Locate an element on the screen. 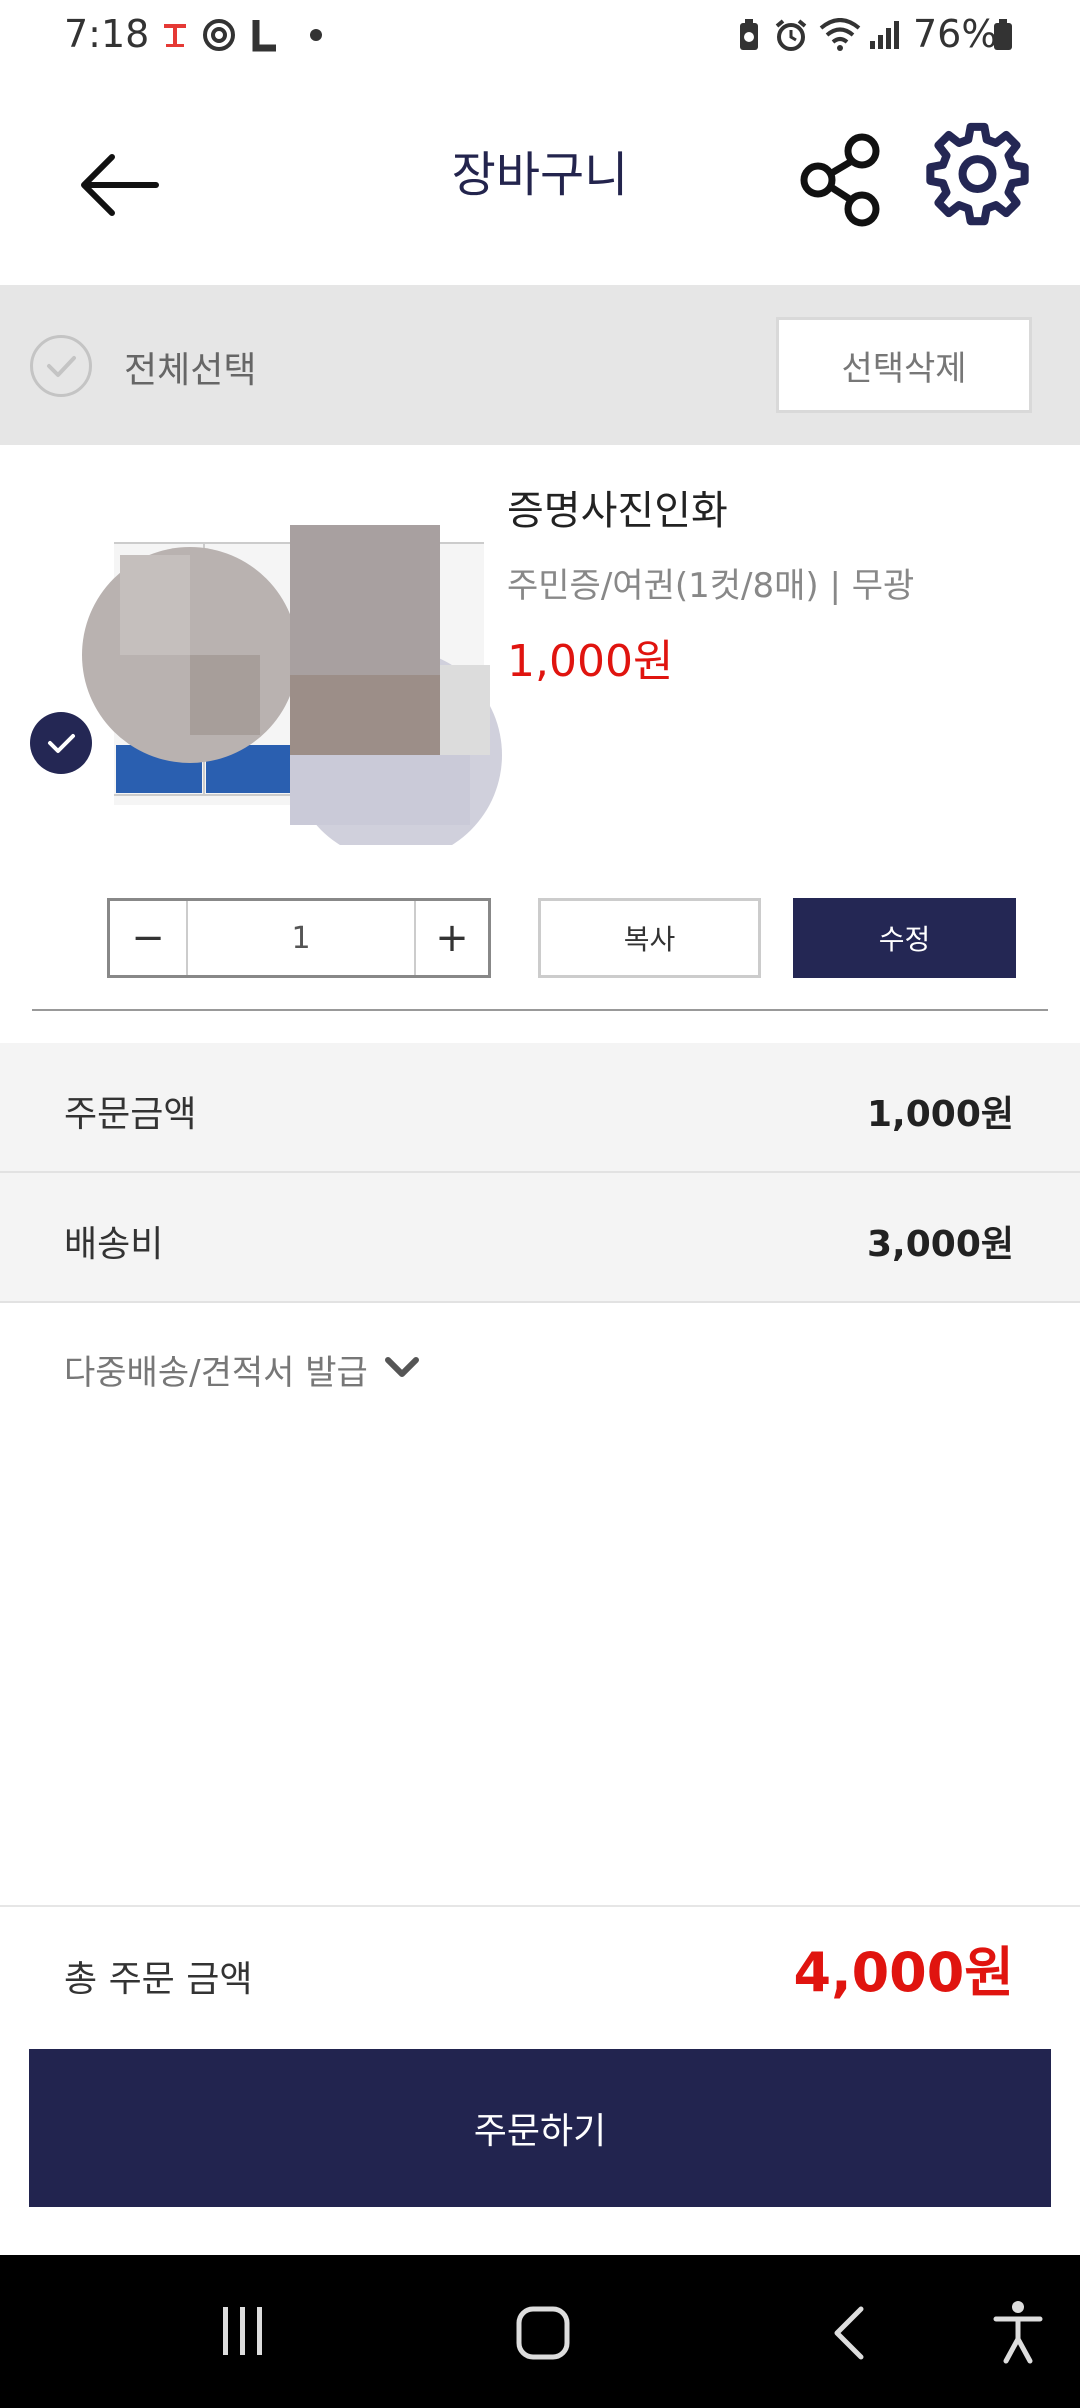  select-all-checkbox is located at coordinates (61, 366).